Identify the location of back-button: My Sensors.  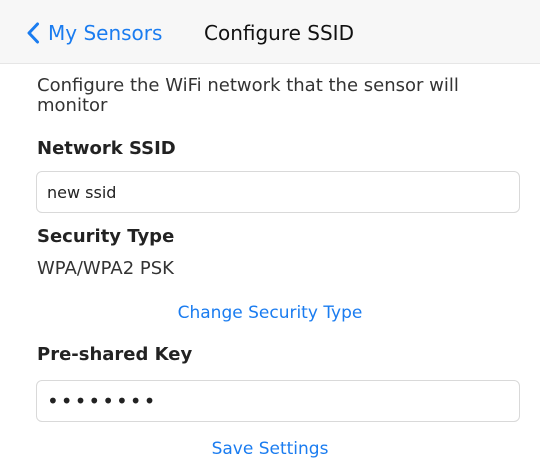
(94, 33).